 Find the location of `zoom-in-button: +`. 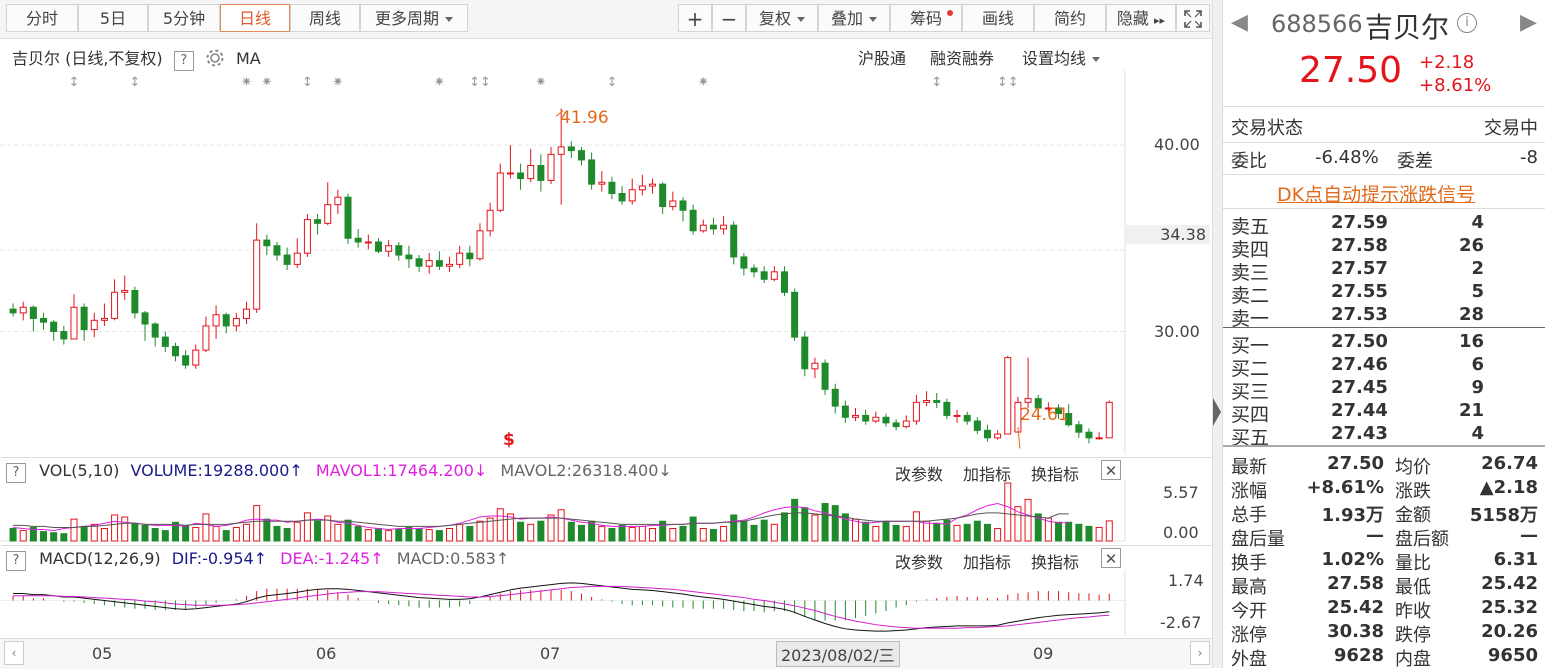

zoom-in-button: + is located at coordinates (695, 18).